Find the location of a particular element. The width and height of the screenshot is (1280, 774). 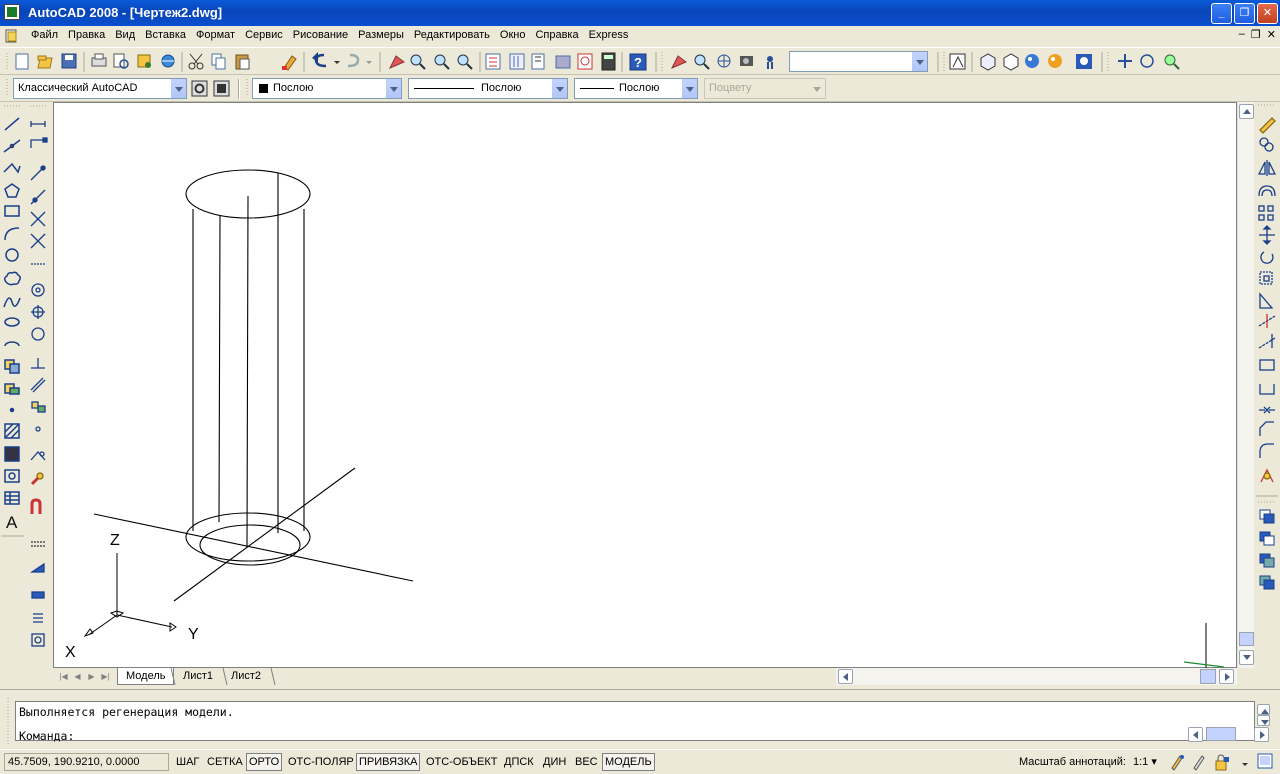

rotate-icon is located at coordinates (1267, 257).